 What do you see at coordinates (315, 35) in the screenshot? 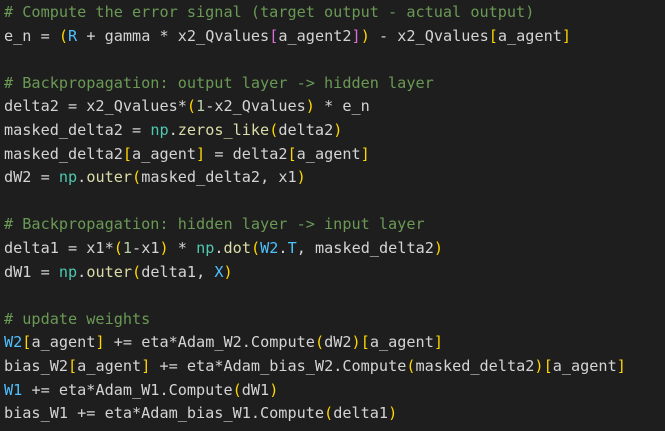
I see `code-token: a_agent2` at bounding box center [315, 35].